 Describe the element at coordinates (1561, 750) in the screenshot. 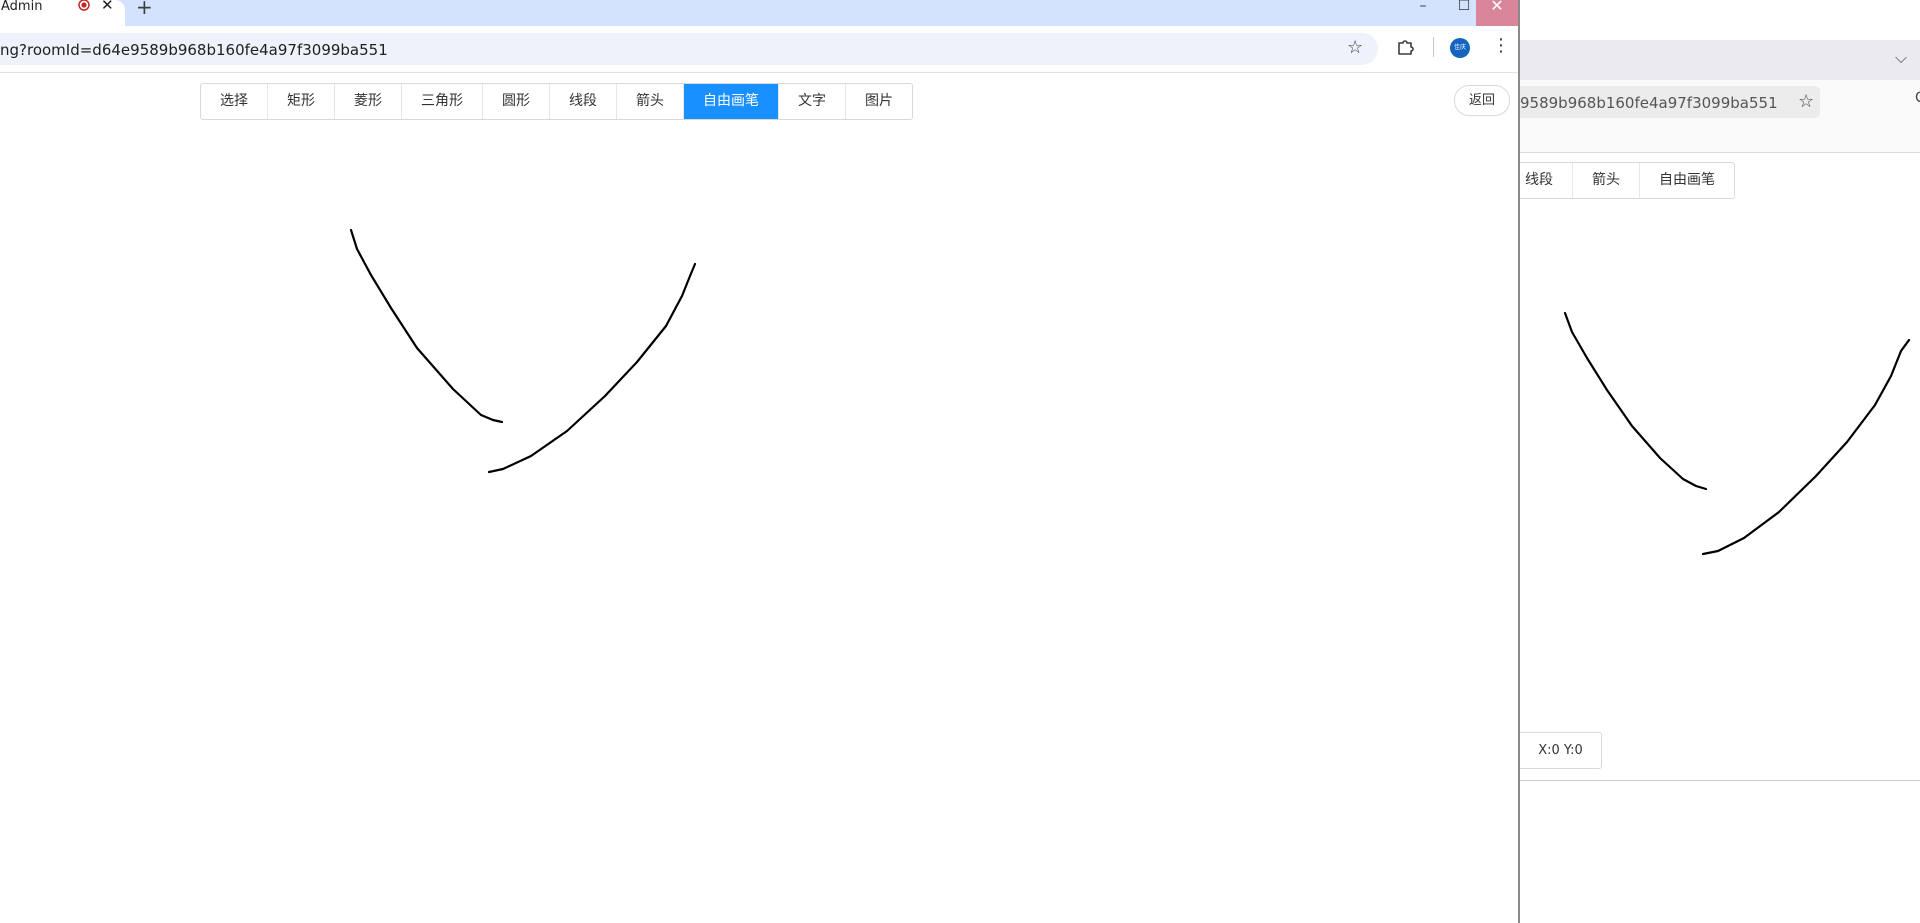

I see `coordinates-display: X:0 Y:0` at that location.